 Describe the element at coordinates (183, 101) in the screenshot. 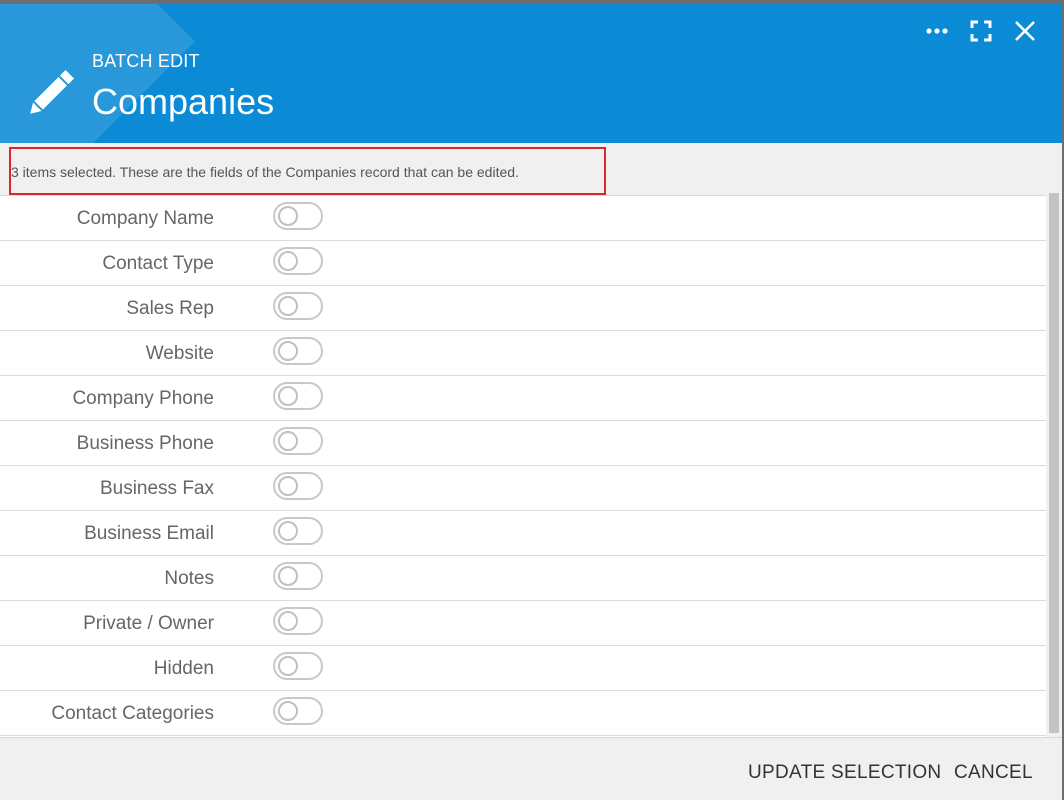

I see `dialog-title: Companies` at that location.